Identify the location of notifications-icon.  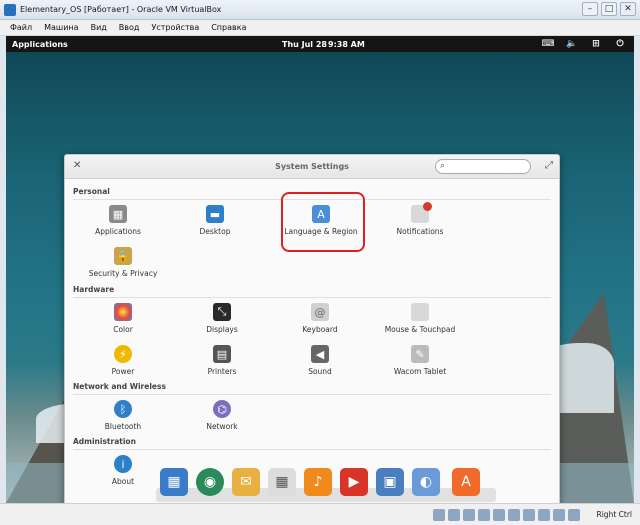
(421, 212).